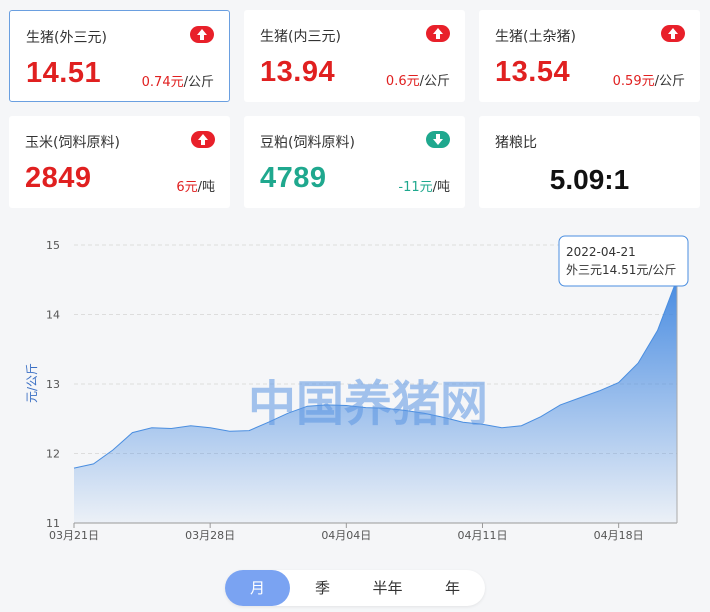 The height and width of the screenshot is (612, 710). Describe the element at coordinates (589, 56) in the screenshot. I see `price-card-tuzazhu: 生猪(土杂猪) 13.54 0.59元/公斤` at that location.